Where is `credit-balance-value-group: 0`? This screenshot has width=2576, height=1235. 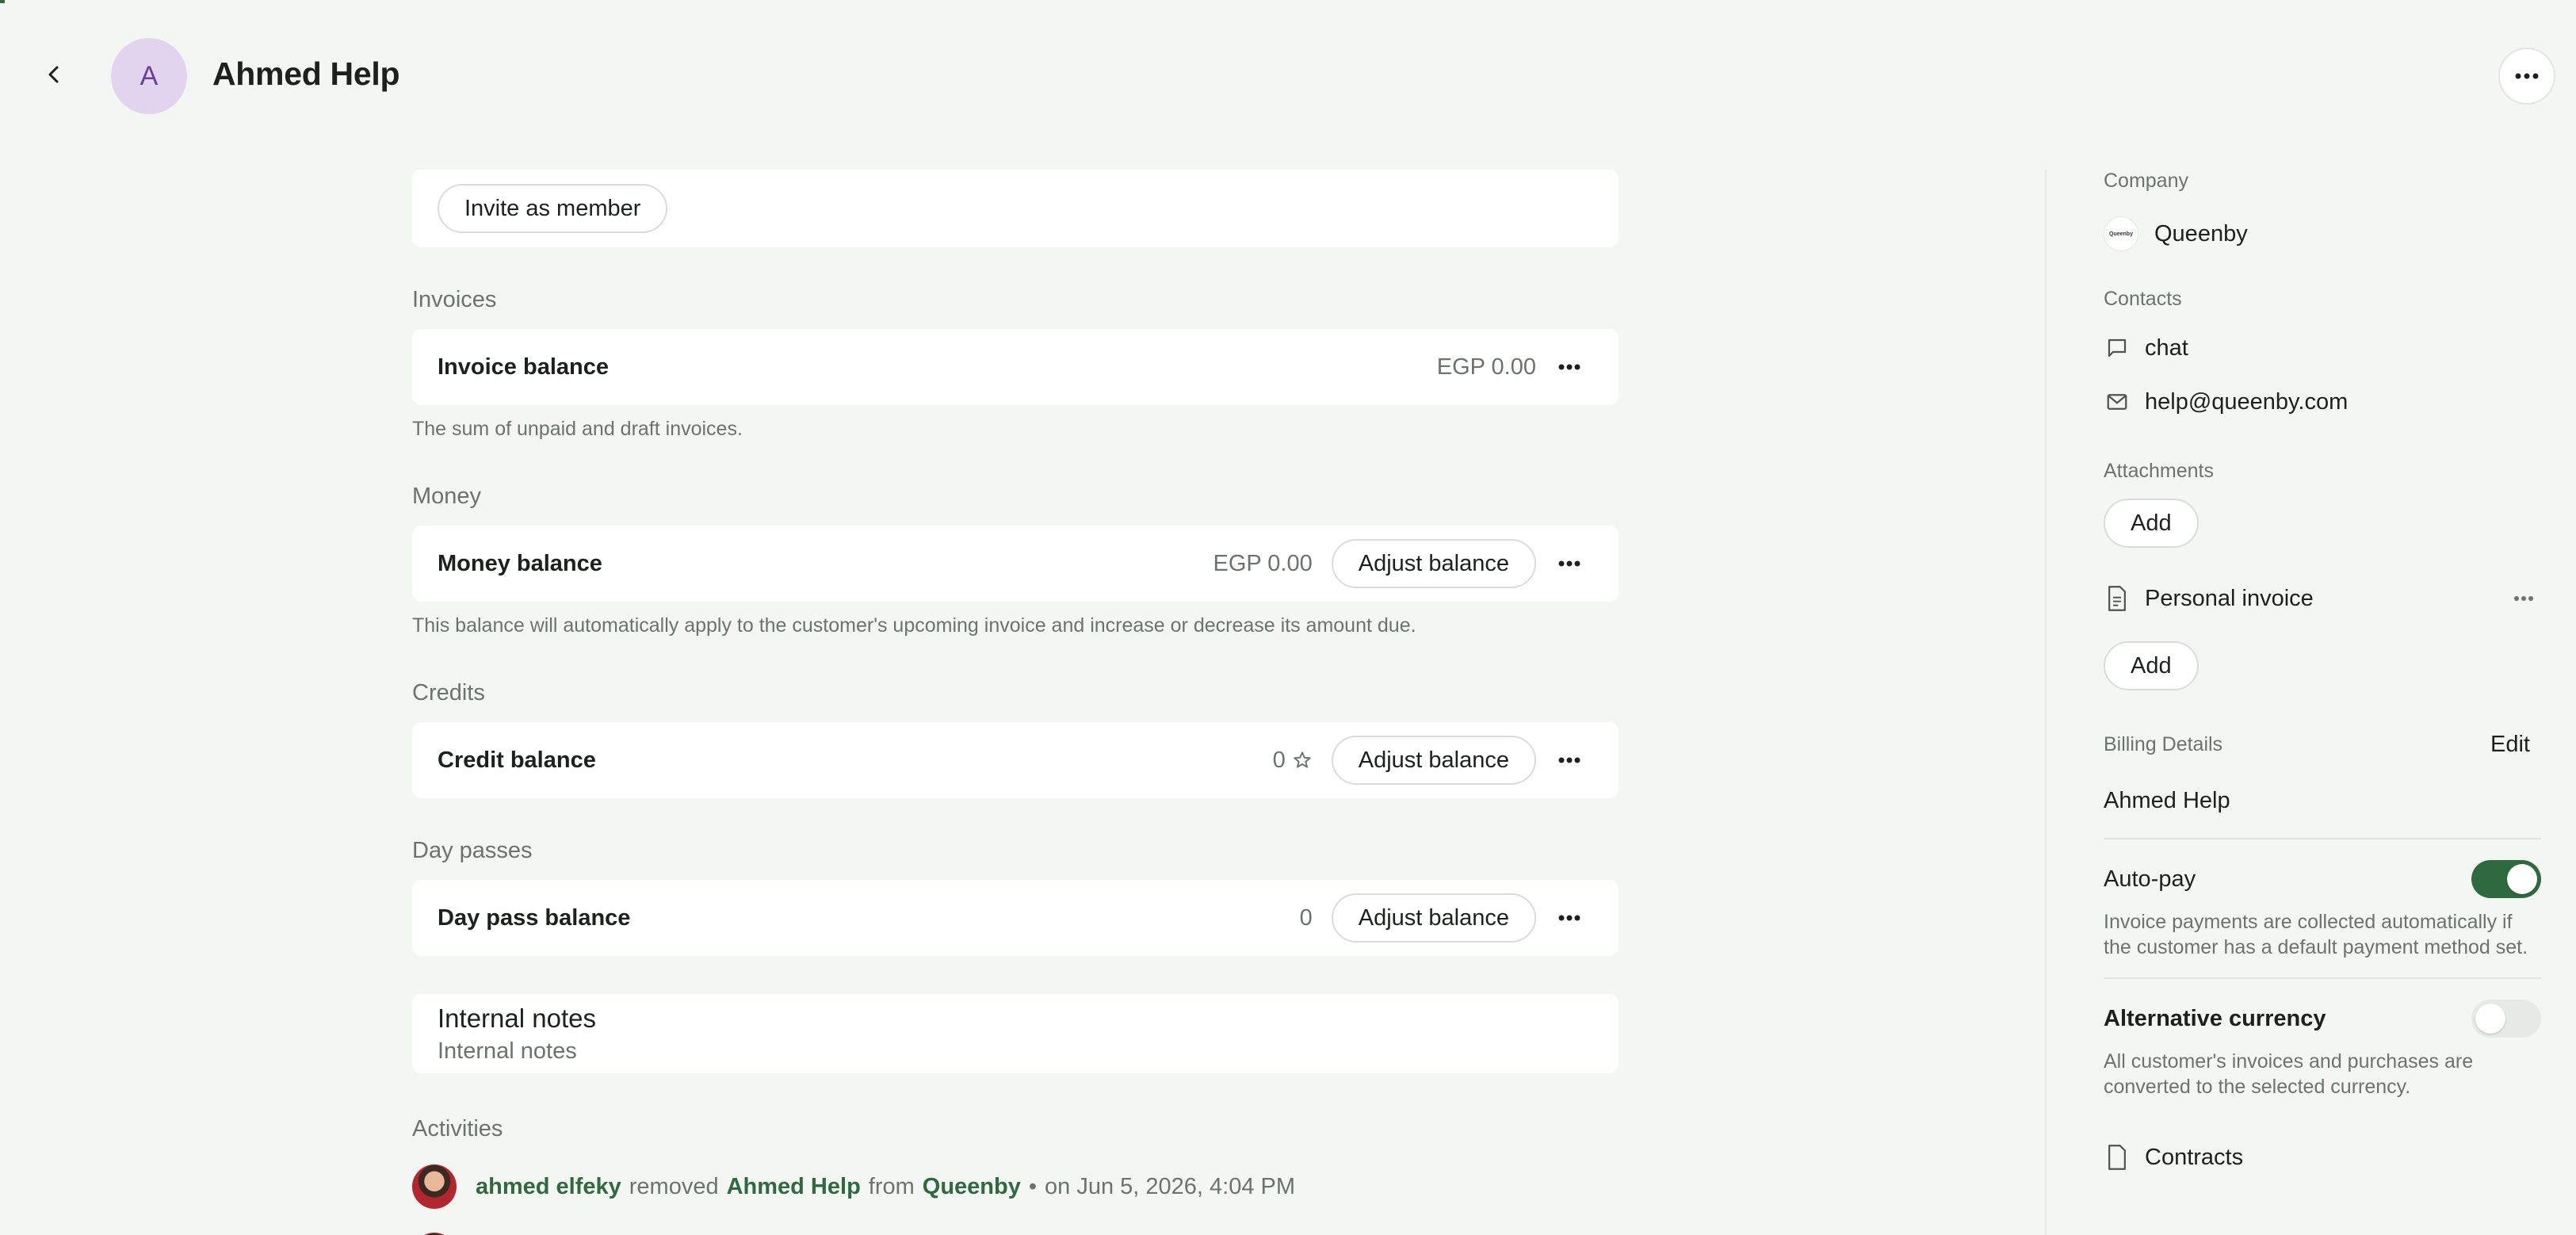
credit-balance-value-group: 0 is located at coordinates (1293, 761).